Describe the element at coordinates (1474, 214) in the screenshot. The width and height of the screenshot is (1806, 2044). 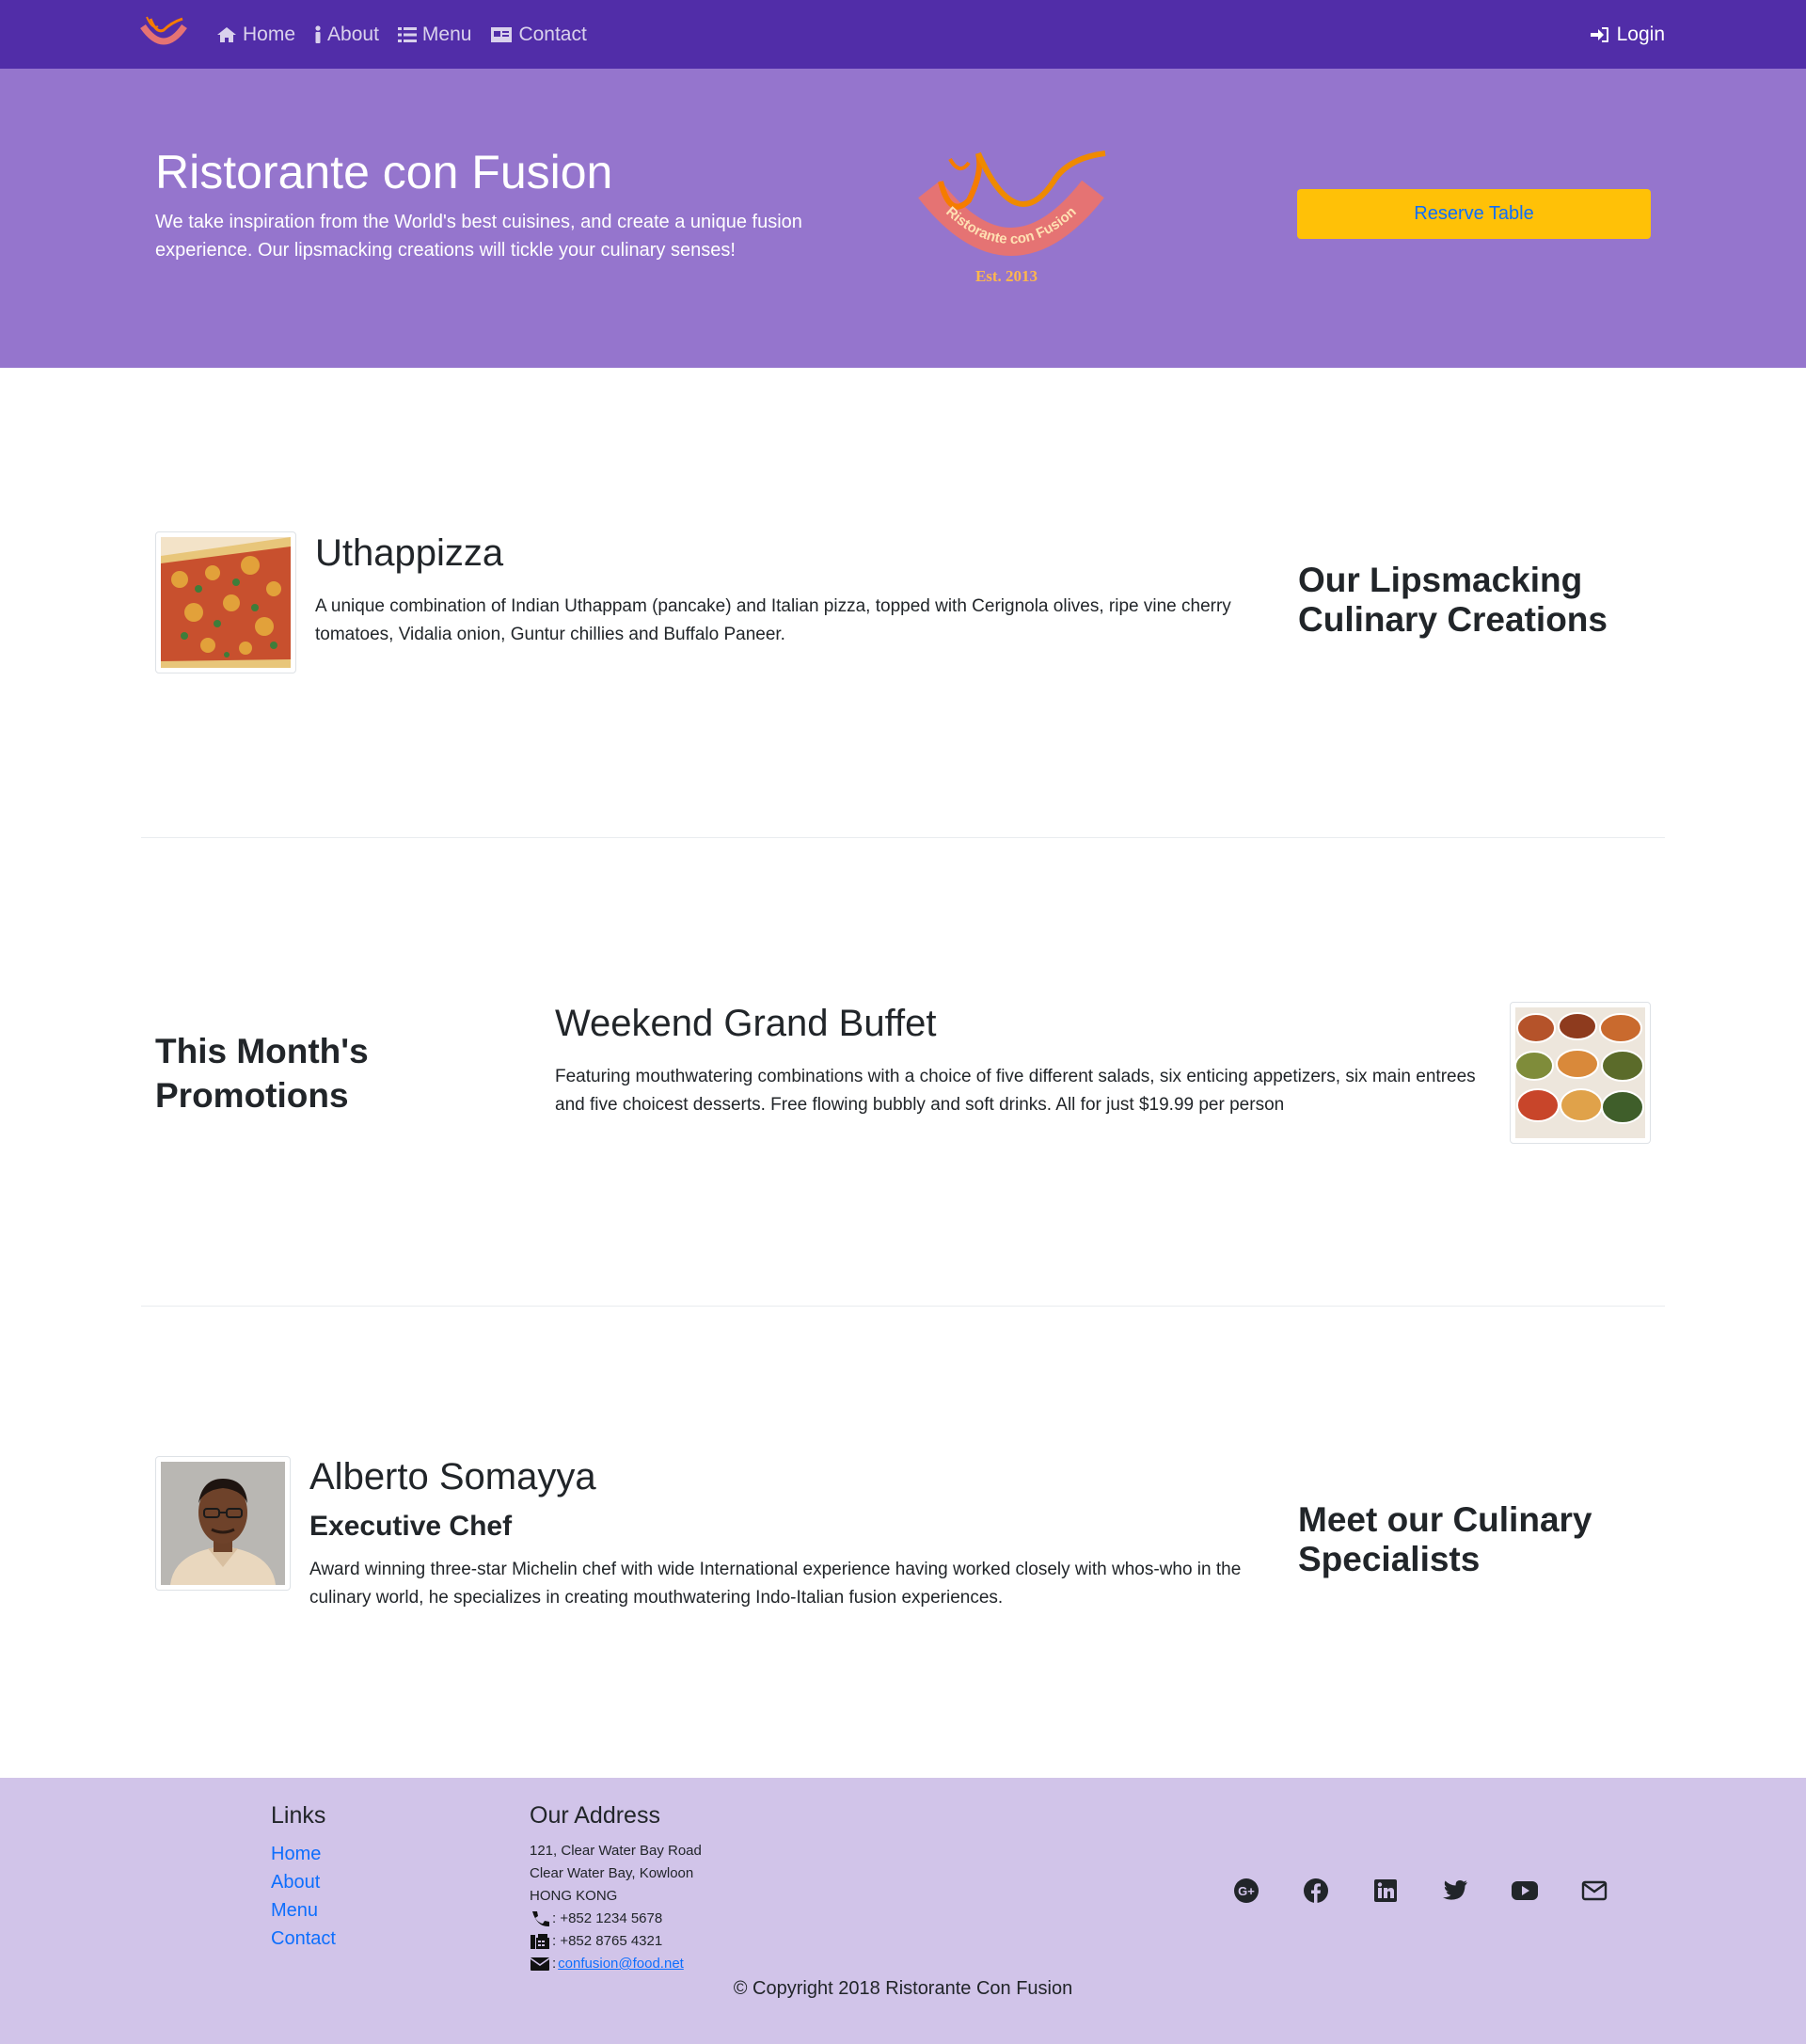
I see `reserve-table-button: Reserve Table` at that location.